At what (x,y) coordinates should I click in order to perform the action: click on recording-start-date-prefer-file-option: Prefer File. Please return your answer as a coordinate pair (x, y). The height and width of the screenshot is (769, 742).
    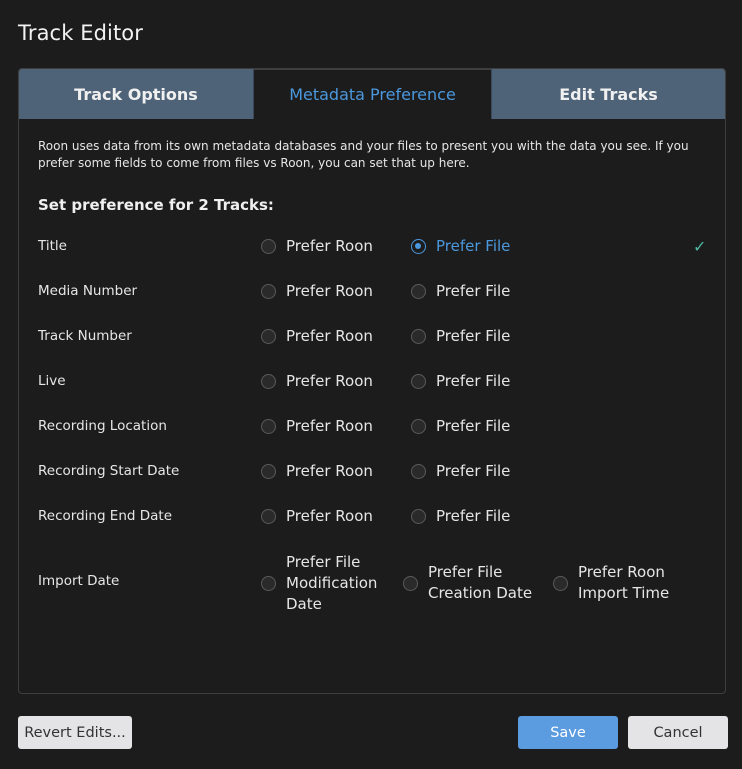
    Looking at the image, I should click on (460, 471).